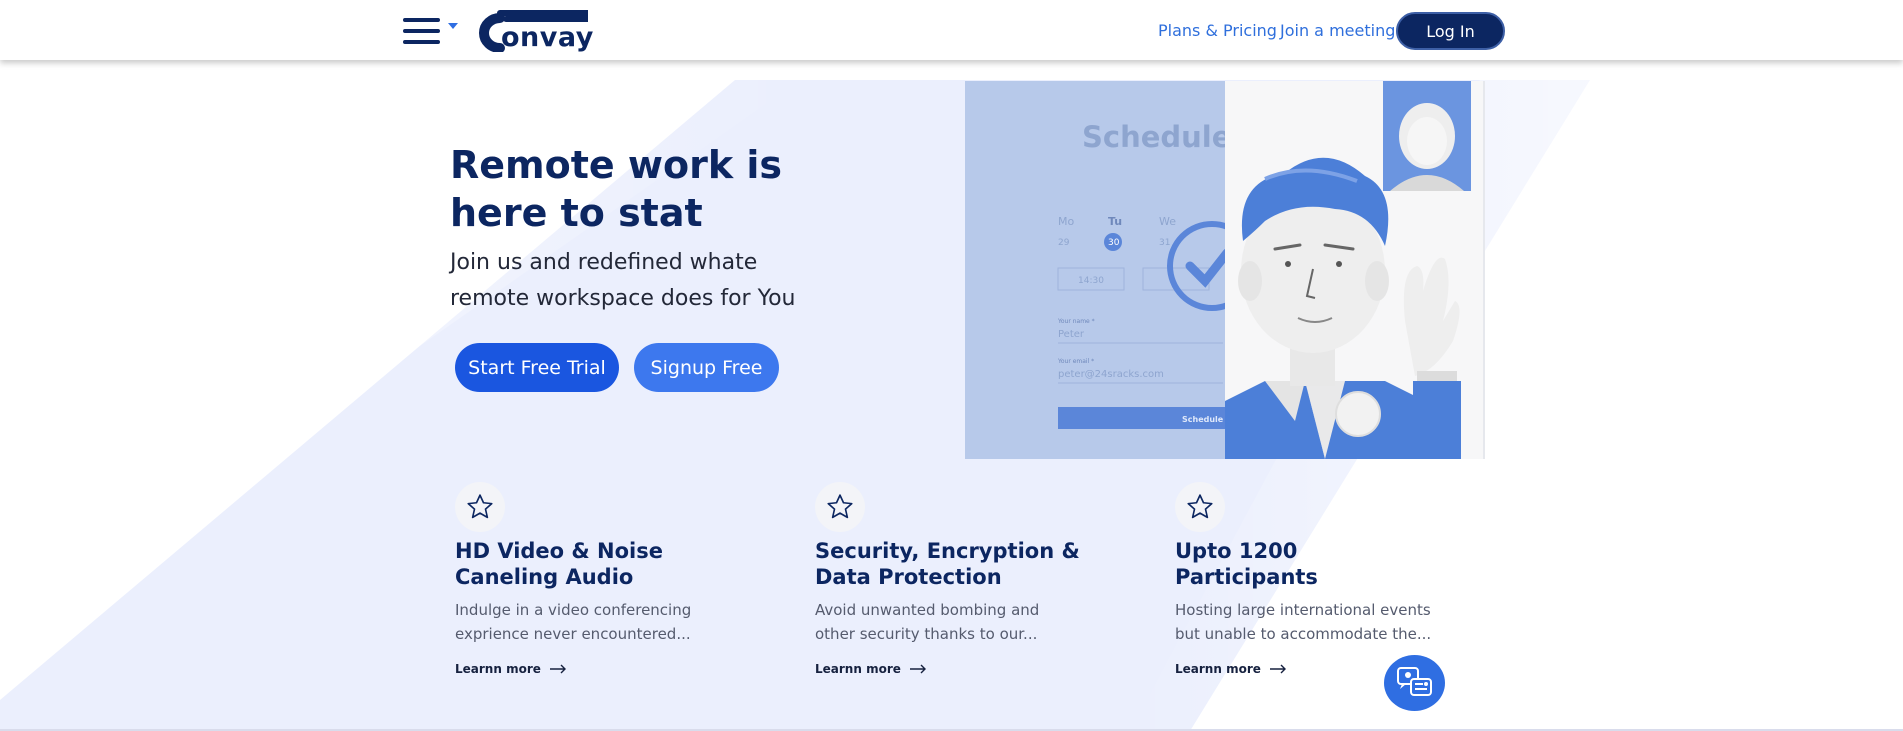  Describe the element at coordinates (1450, 31) in the screenshot. I see `login-button: Log In` at that location.